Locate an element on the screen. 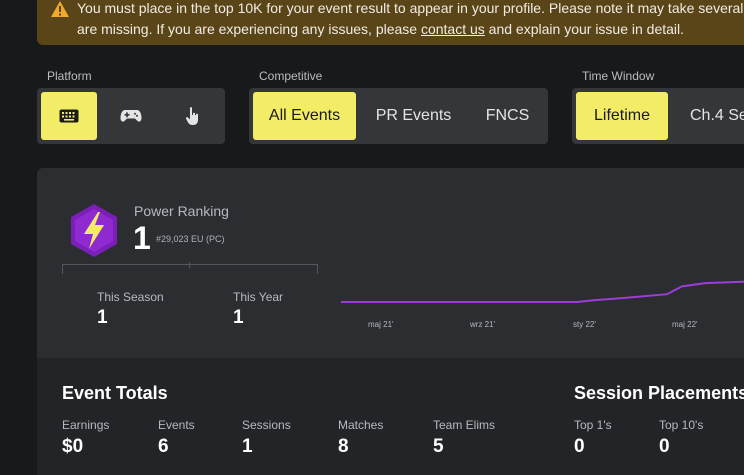 The height and width of the screenshot is (475, 744). matches-value: 8 is located at coordinates (343, 446).